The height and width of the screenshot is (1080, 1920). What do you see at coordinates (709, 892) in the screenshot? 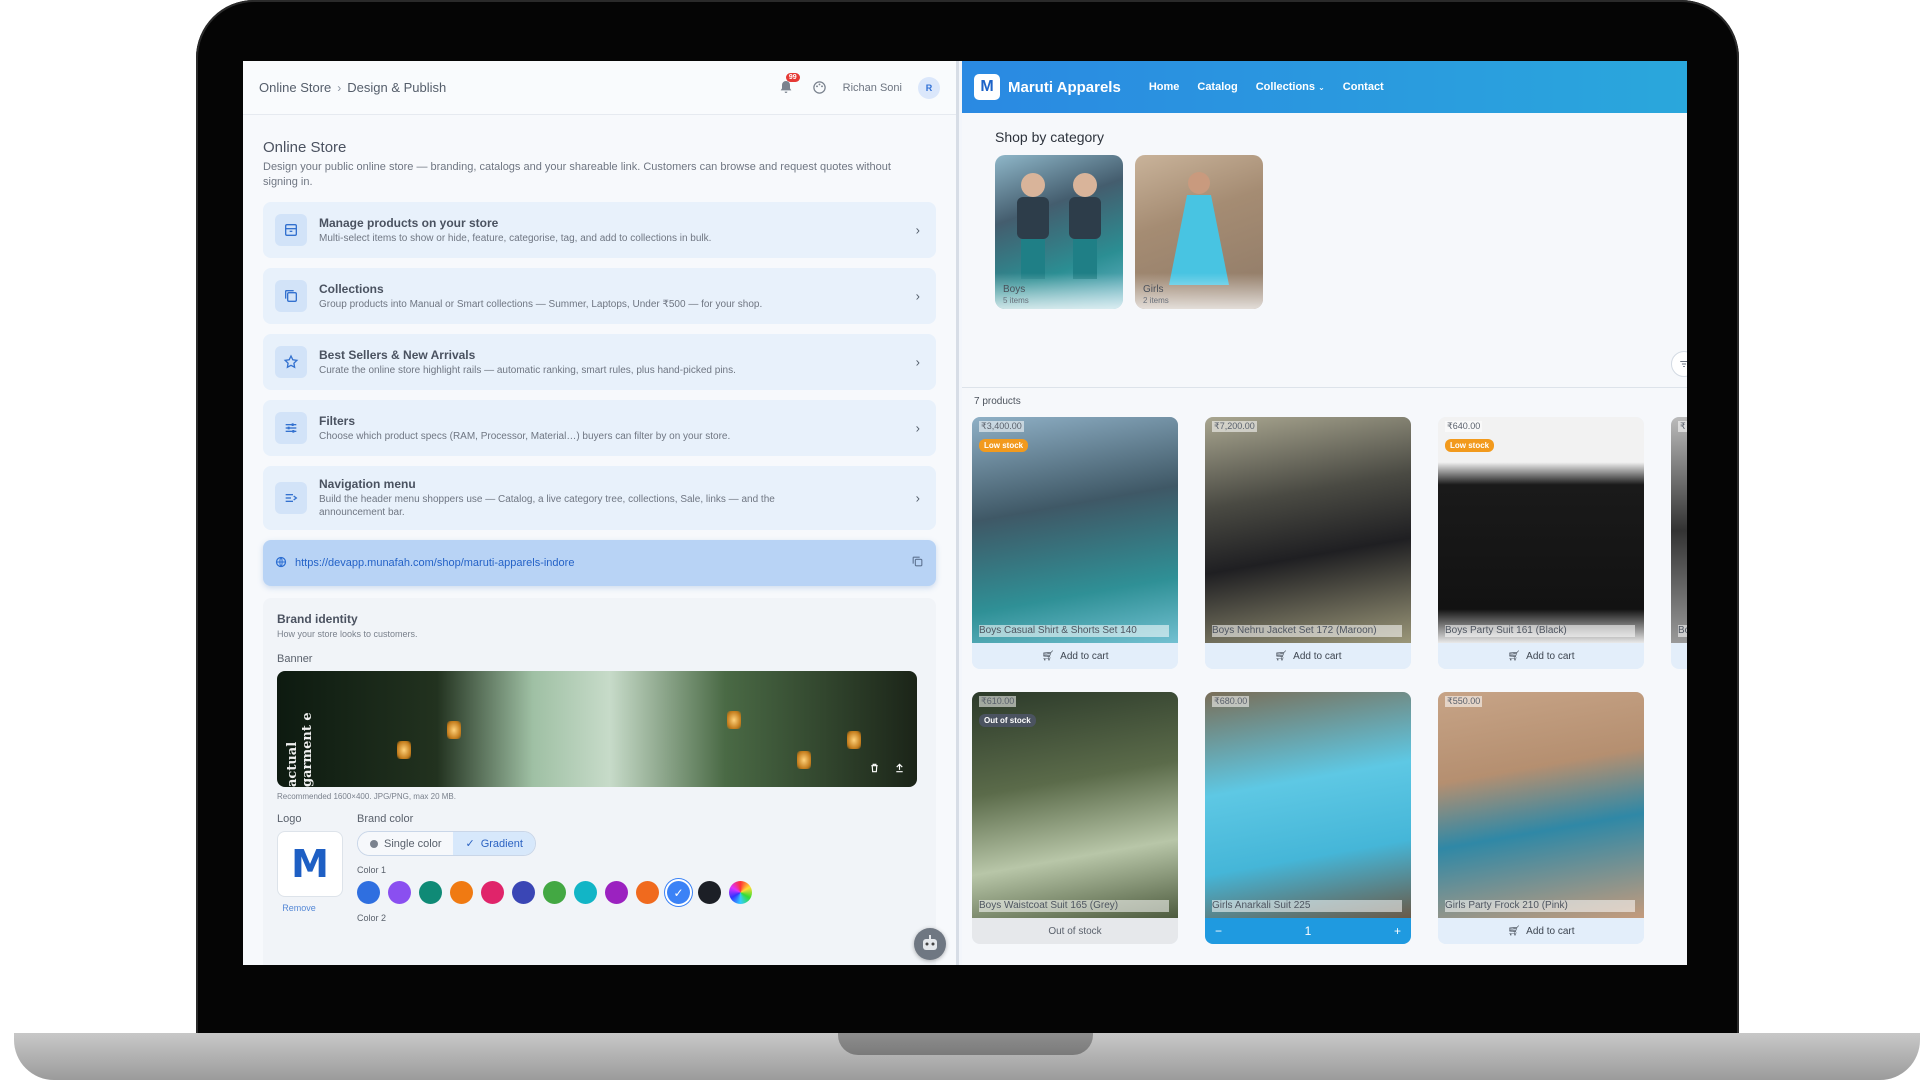
I see `swatch-black` at bounding box center [709, 892].